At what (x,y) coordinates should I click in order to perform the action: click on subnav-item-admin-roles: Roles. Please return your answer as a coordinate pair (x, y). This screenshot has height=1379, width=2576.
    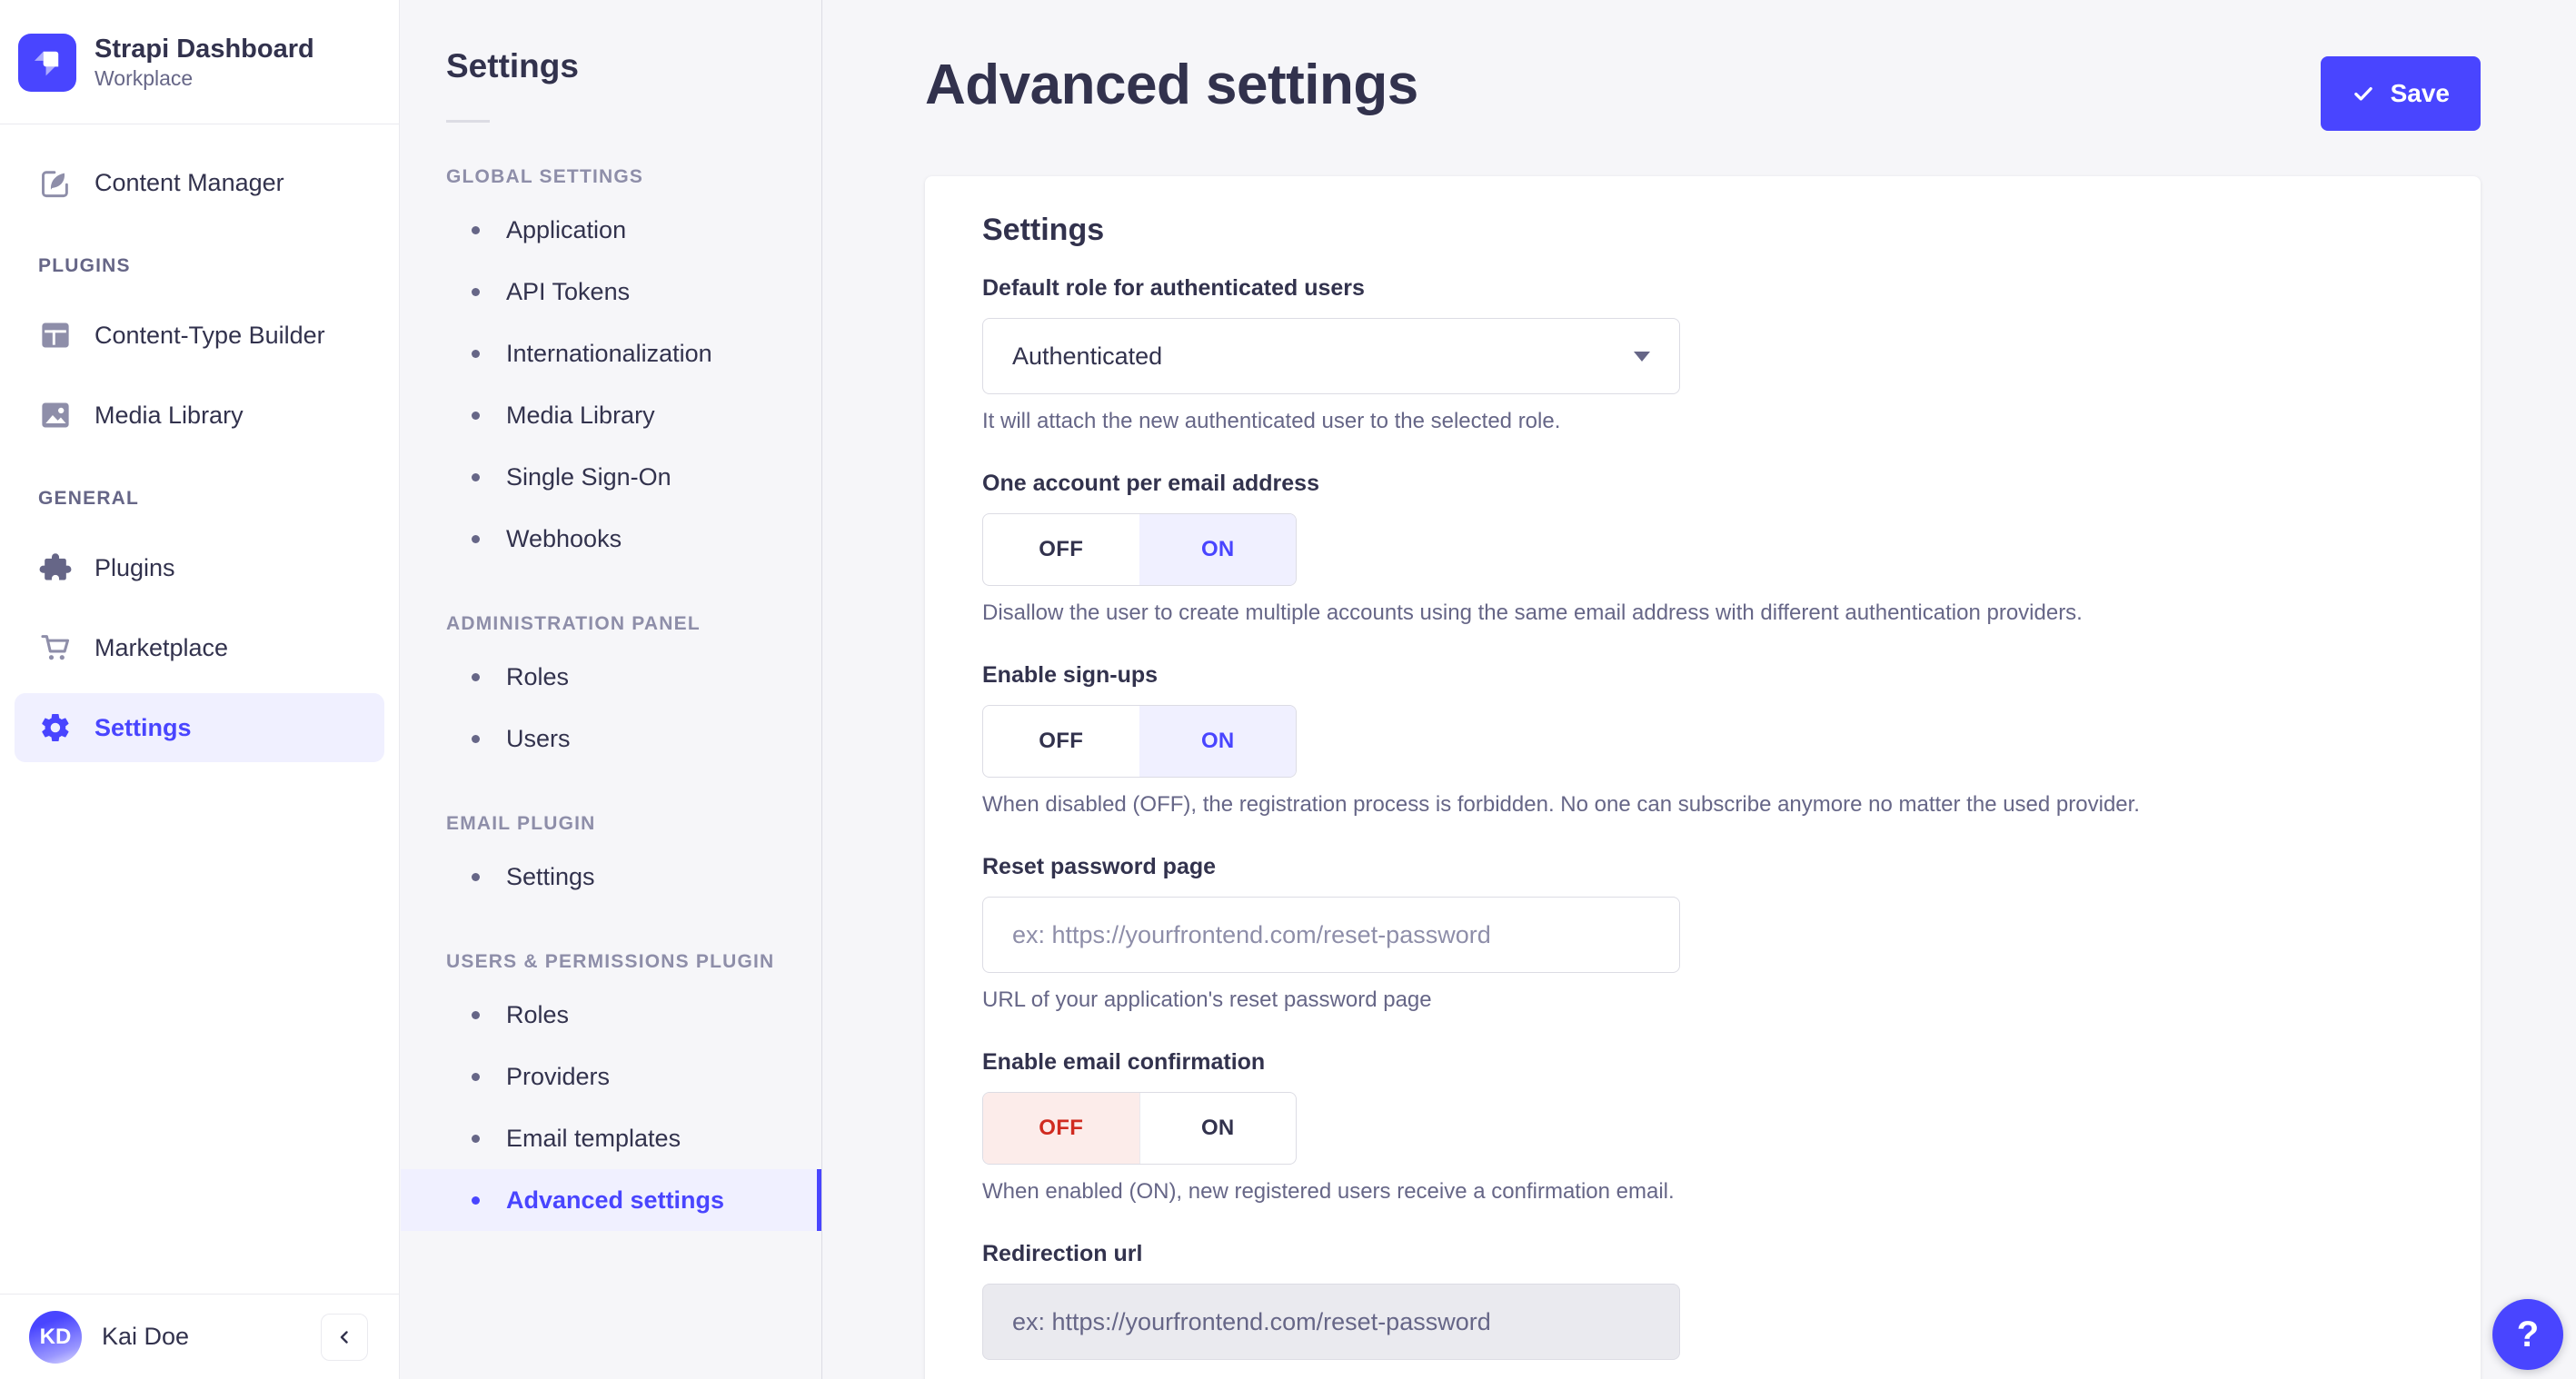
    Looking at the image, I should click on (611, 677).